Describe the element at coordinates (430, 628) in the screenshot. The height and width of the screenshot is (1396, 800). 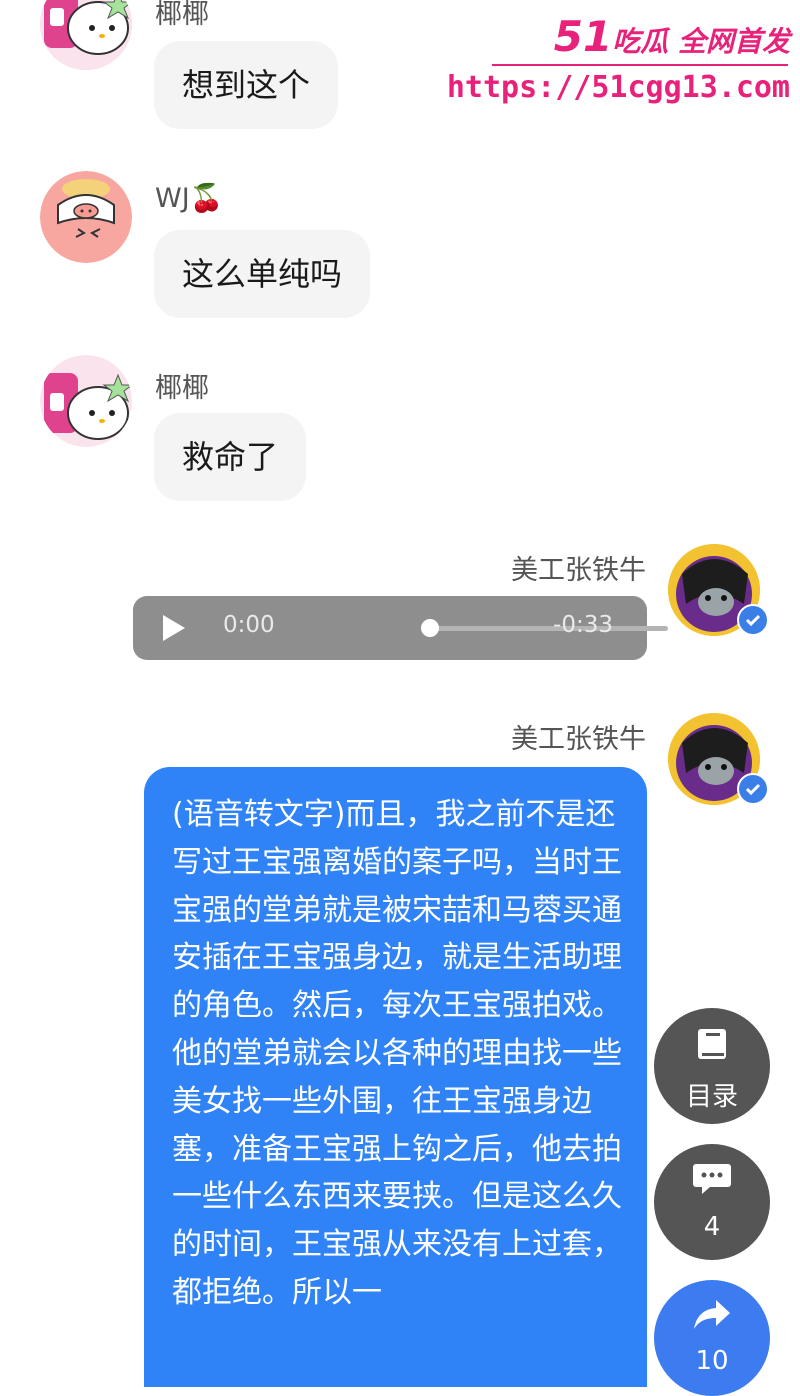
I see `audio-seek-handle` at that location.